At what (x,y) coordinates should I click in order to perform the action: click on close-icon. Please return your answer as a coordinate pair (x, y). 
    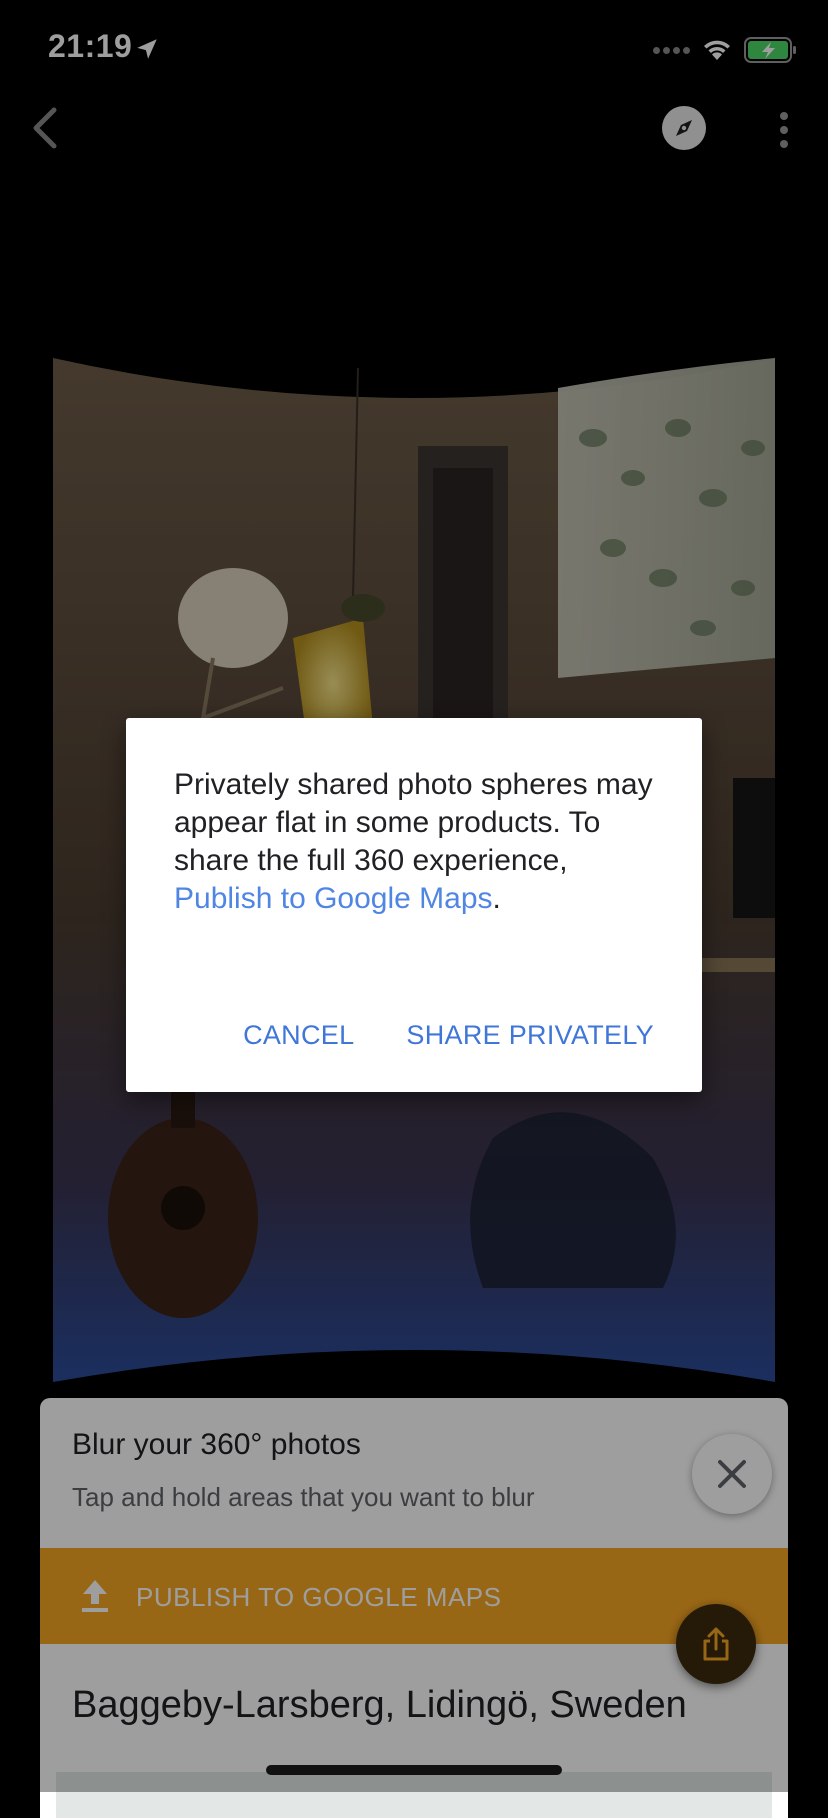
    Looking at the image, I should click on (732, 1474).